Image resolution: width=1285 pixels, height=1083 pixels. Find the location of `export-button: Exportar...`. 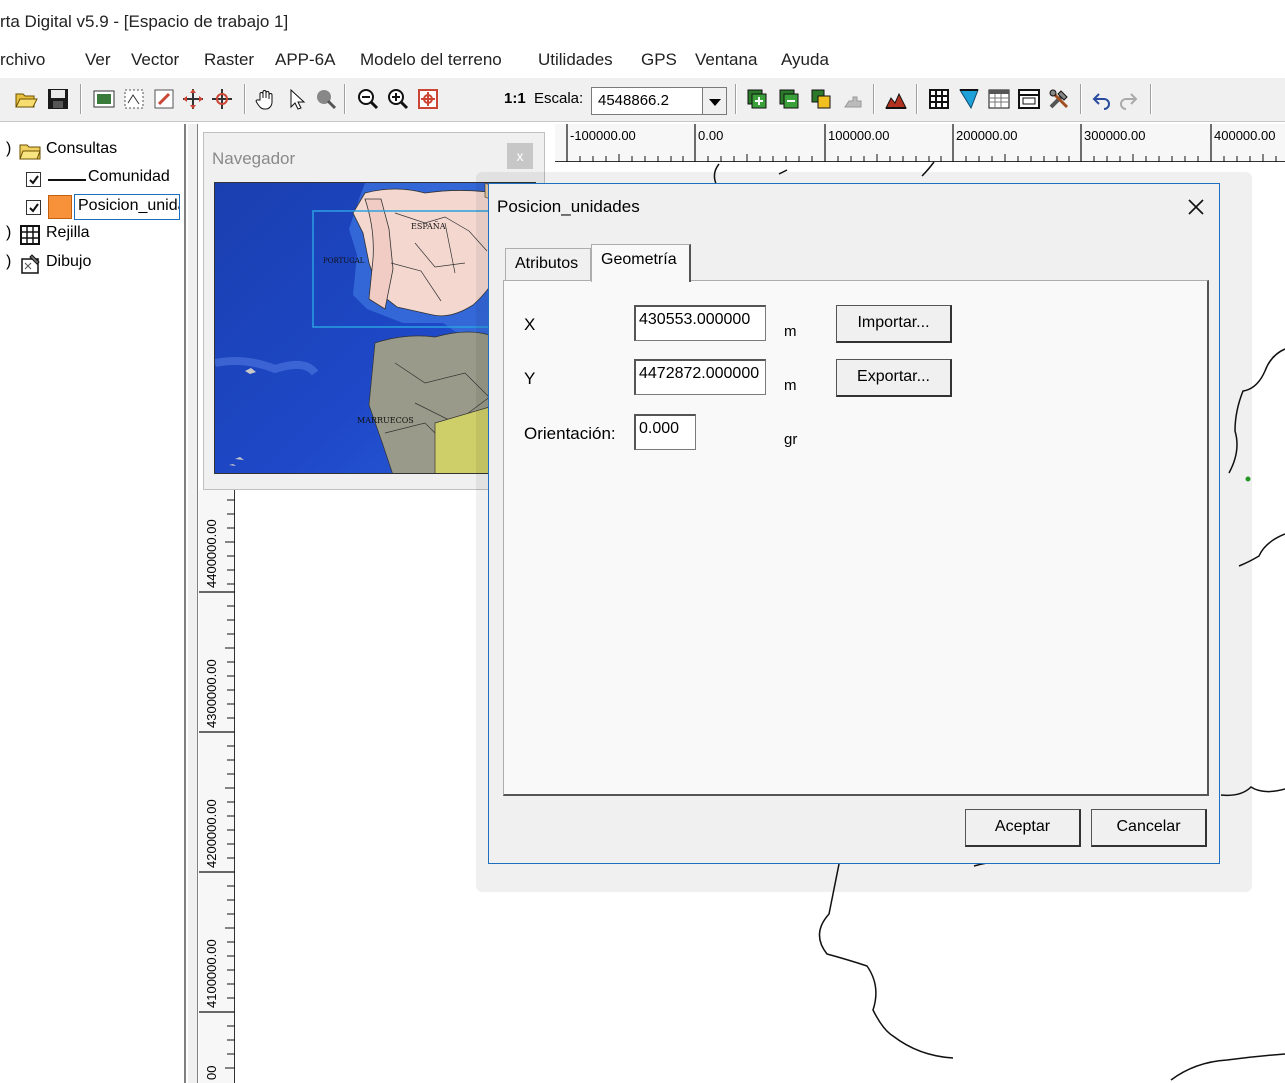

export-button: Exportar... is located at coordinates (894, 378).